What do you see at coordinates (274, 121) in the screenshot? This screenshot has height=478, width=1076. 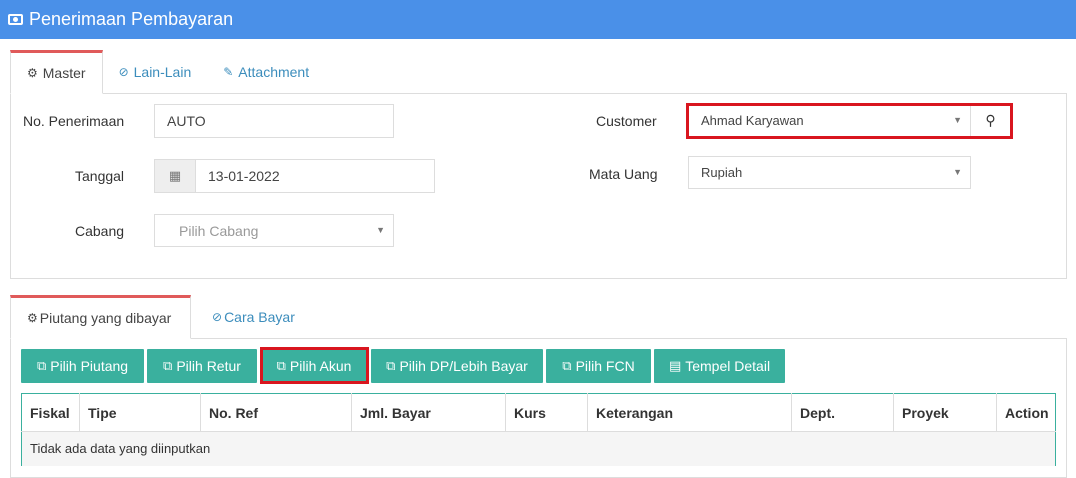 I see `no-penerimaan-input: AUTO` at bounding box center [274, 121].